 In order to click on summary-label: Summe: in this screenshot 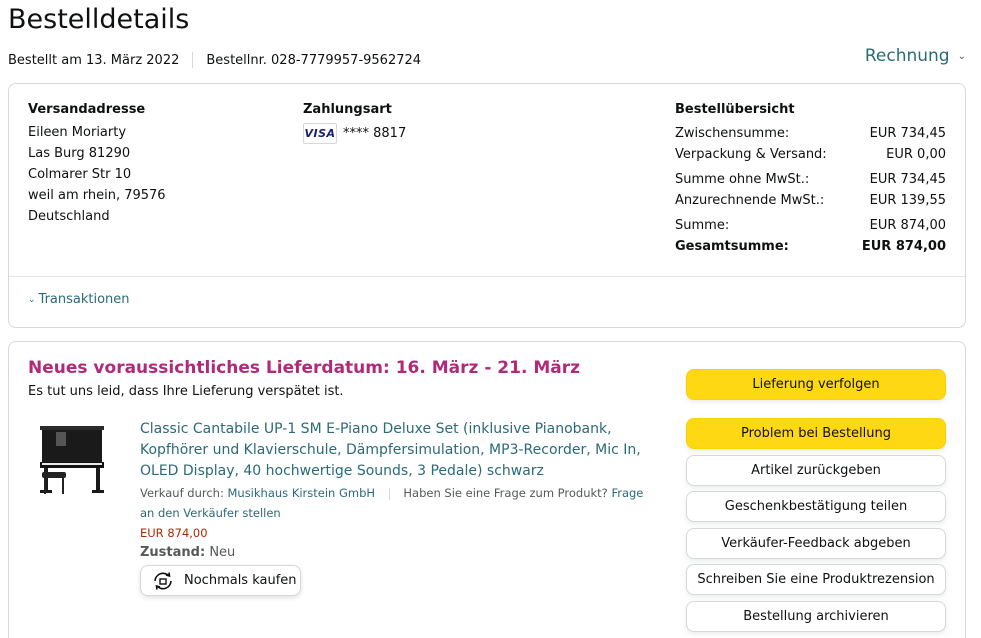, I will do `click(702, 225)`.